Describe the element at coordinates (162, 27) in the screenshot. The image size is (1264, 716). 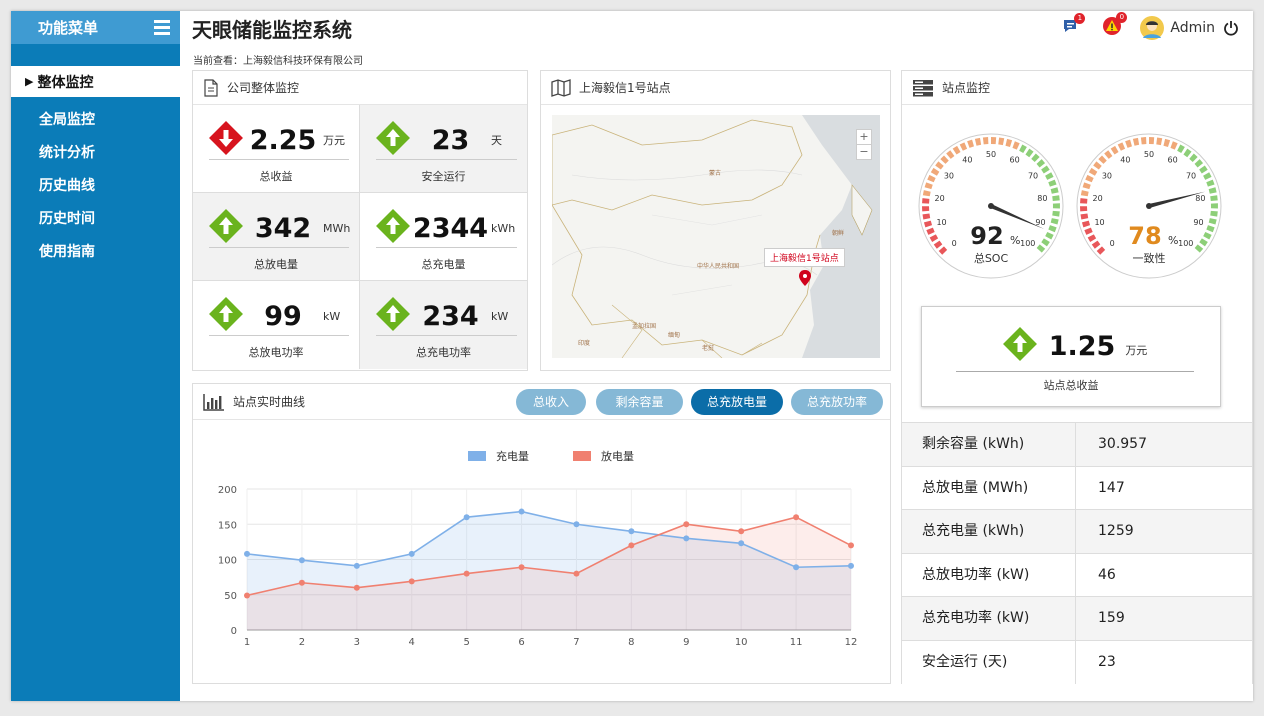
I see `menu-toggle-icon` at that location.